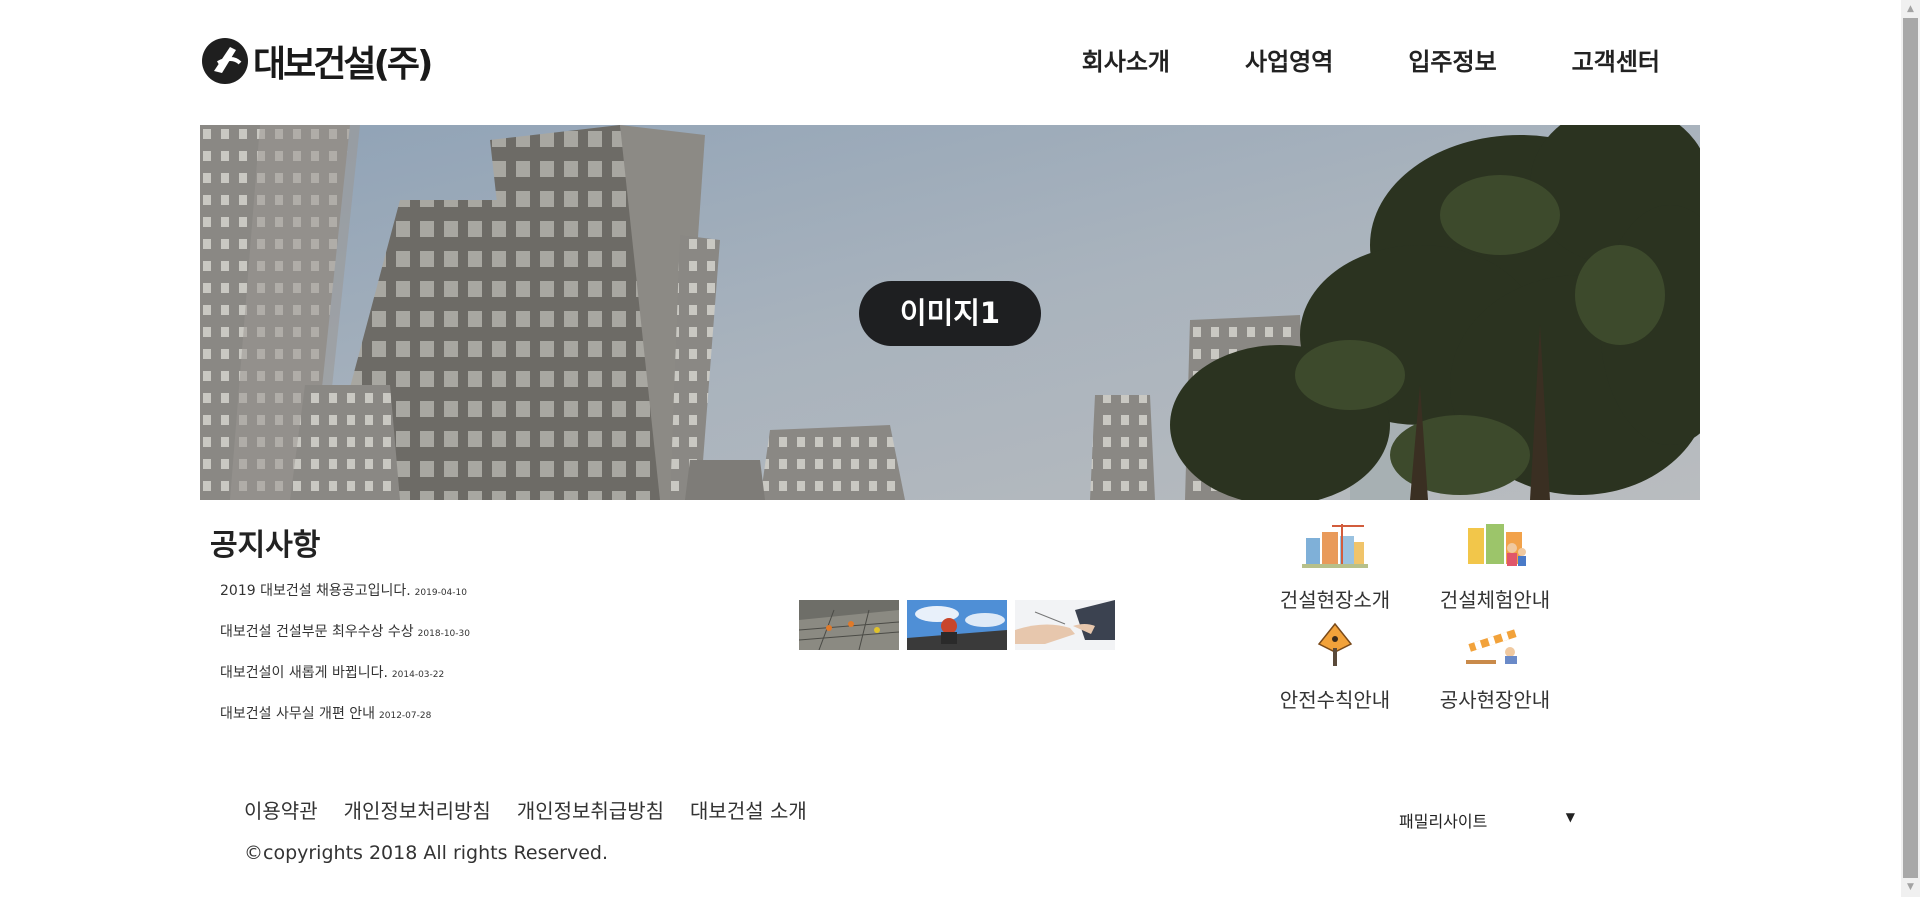  I want to click on slide-label: 이미지1, so click(950, 313).